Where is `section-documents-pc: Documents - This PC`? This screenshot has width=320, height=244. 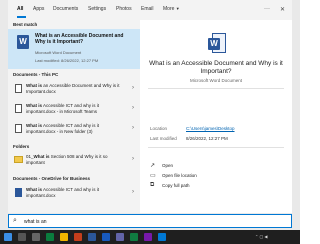 section-documents-pc: Documents - This PC is located at coordinates (36, 74).